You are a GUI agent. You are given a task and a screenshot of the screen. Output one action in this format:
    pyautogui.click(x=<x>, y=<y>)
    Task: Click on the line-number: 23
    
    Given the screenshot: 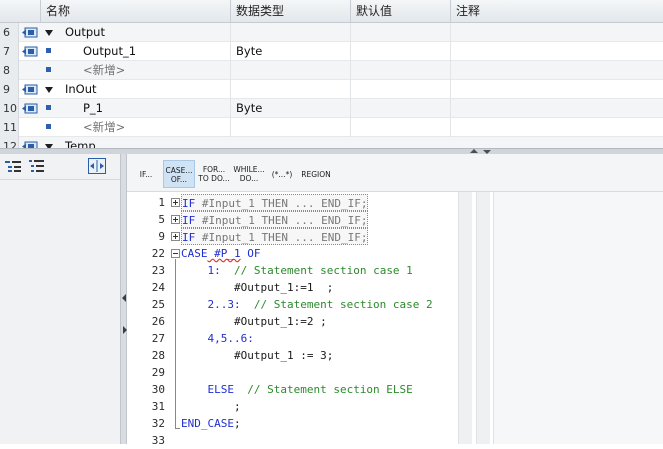 What is the action you would take?
    pyautogui.click(x=158, y=270)
    